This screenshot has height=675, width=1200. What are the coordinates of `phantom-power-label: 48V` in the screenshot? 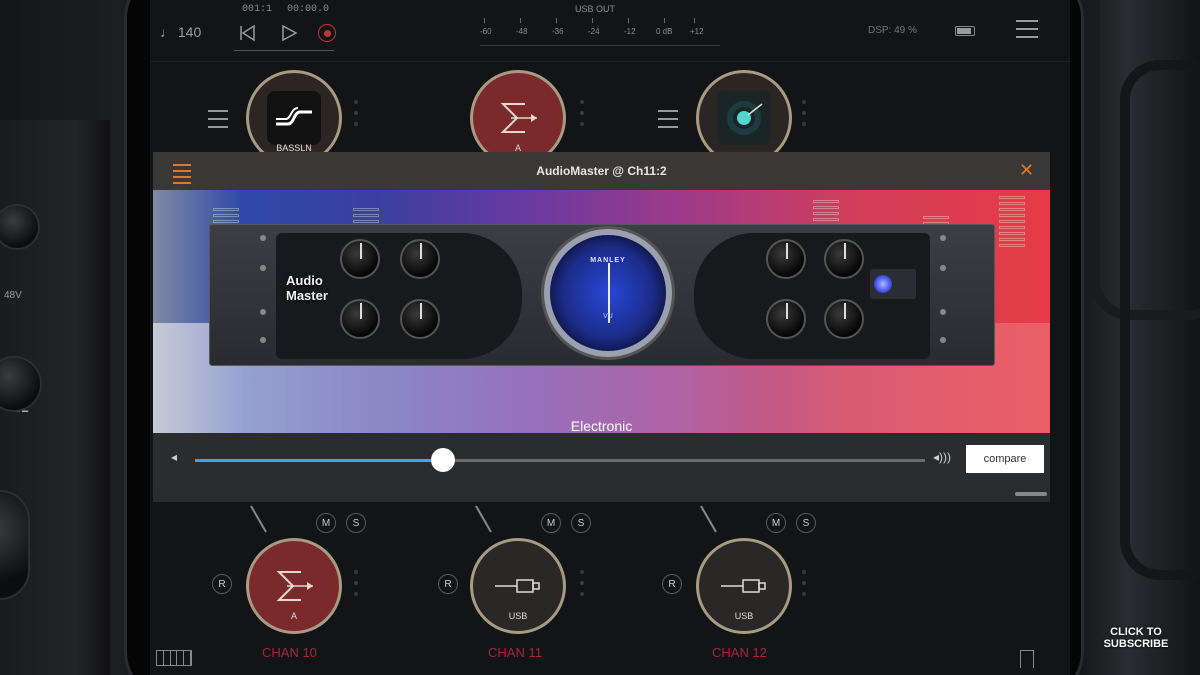 It's located at (13, 295).